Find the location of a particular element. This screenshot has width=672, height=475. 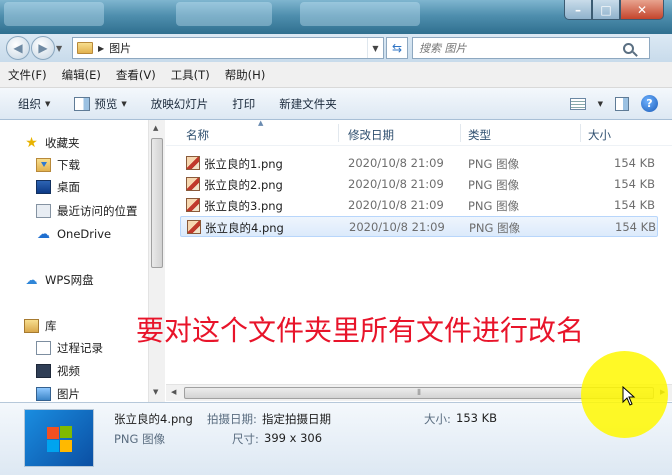

sidebar-item-label: 图片 is located at coordinates (68, 394).